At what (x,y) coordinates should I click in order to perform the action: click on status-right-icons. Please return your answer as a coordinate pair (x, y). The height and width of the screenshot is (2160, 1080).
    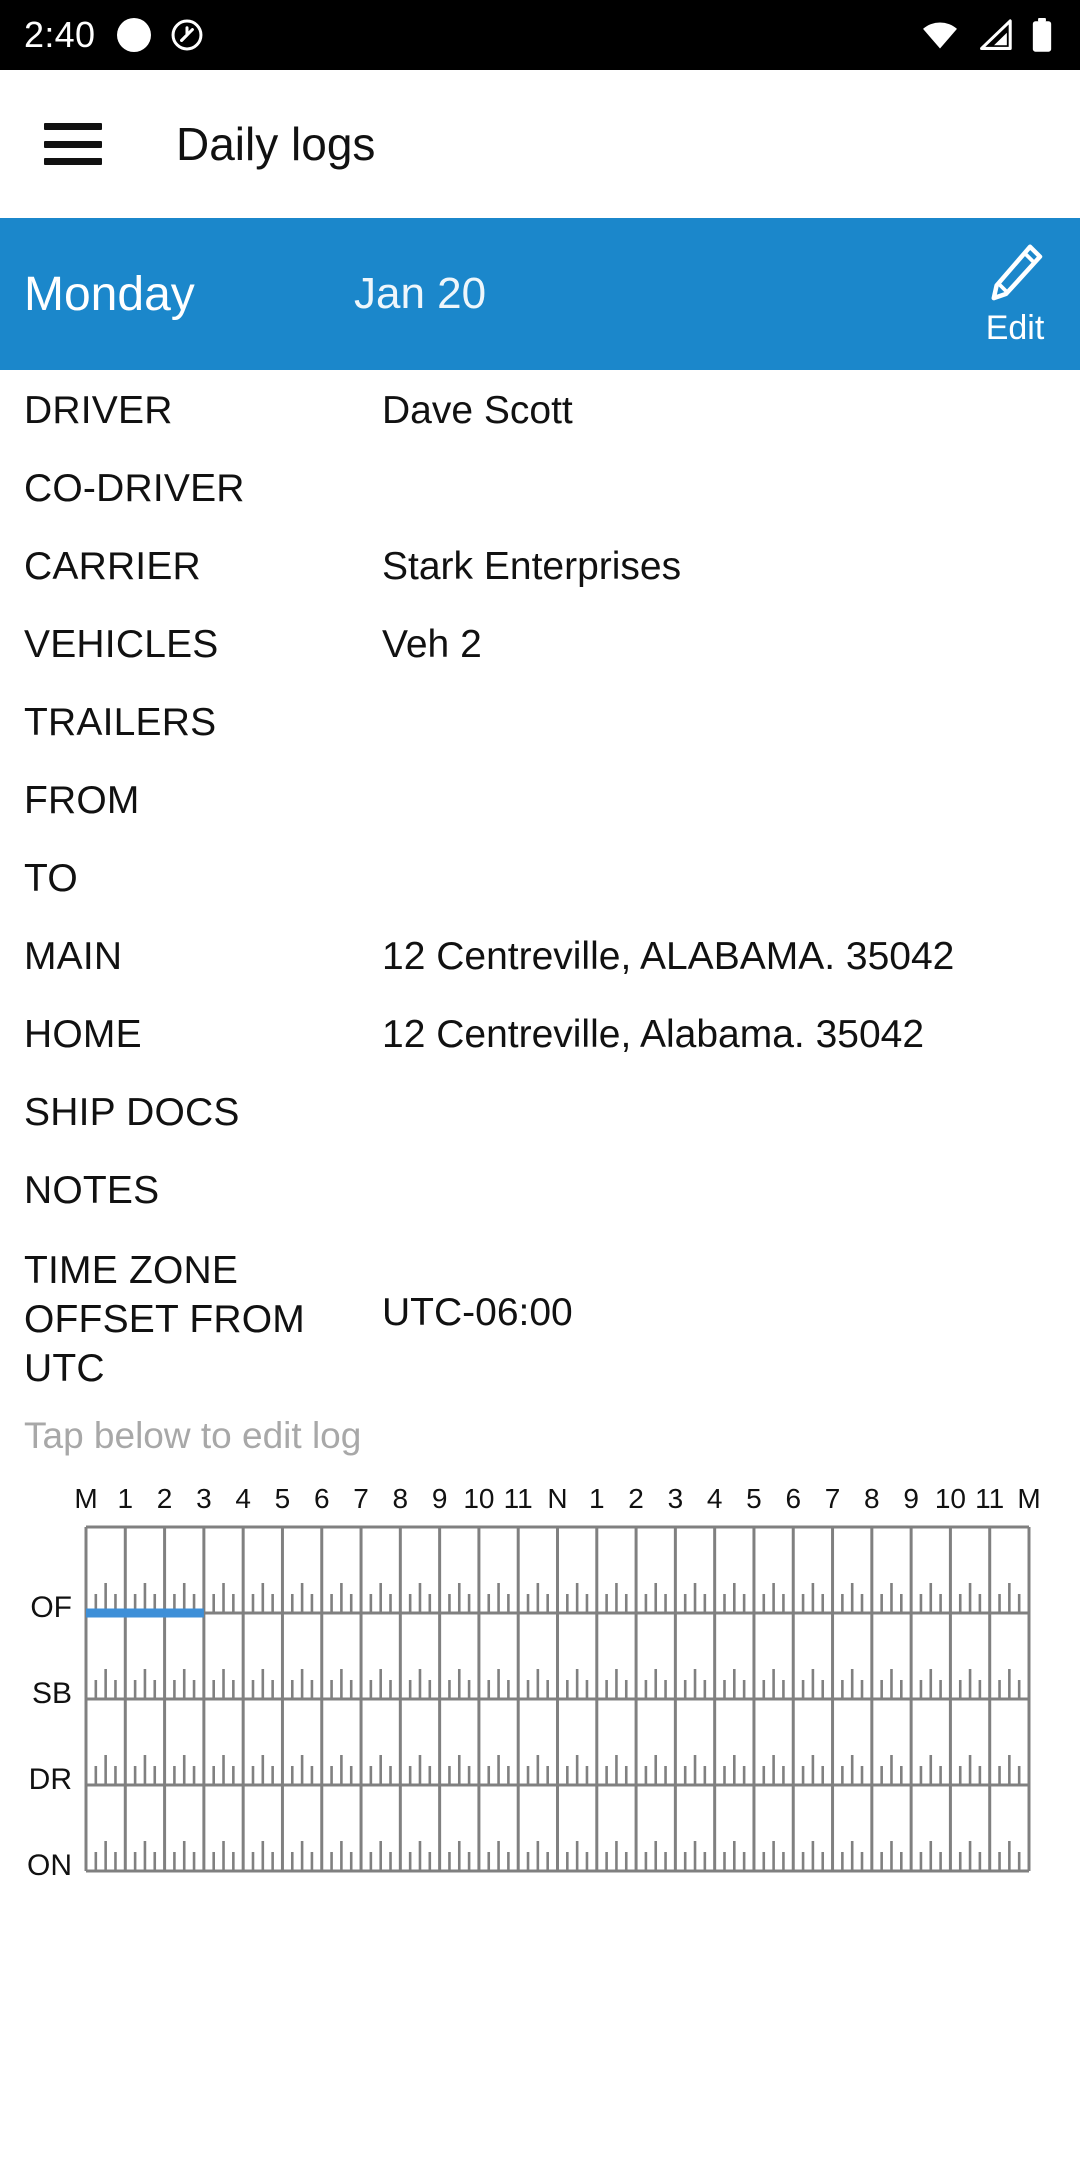
    Looking at the image, I should click on (987, 35).